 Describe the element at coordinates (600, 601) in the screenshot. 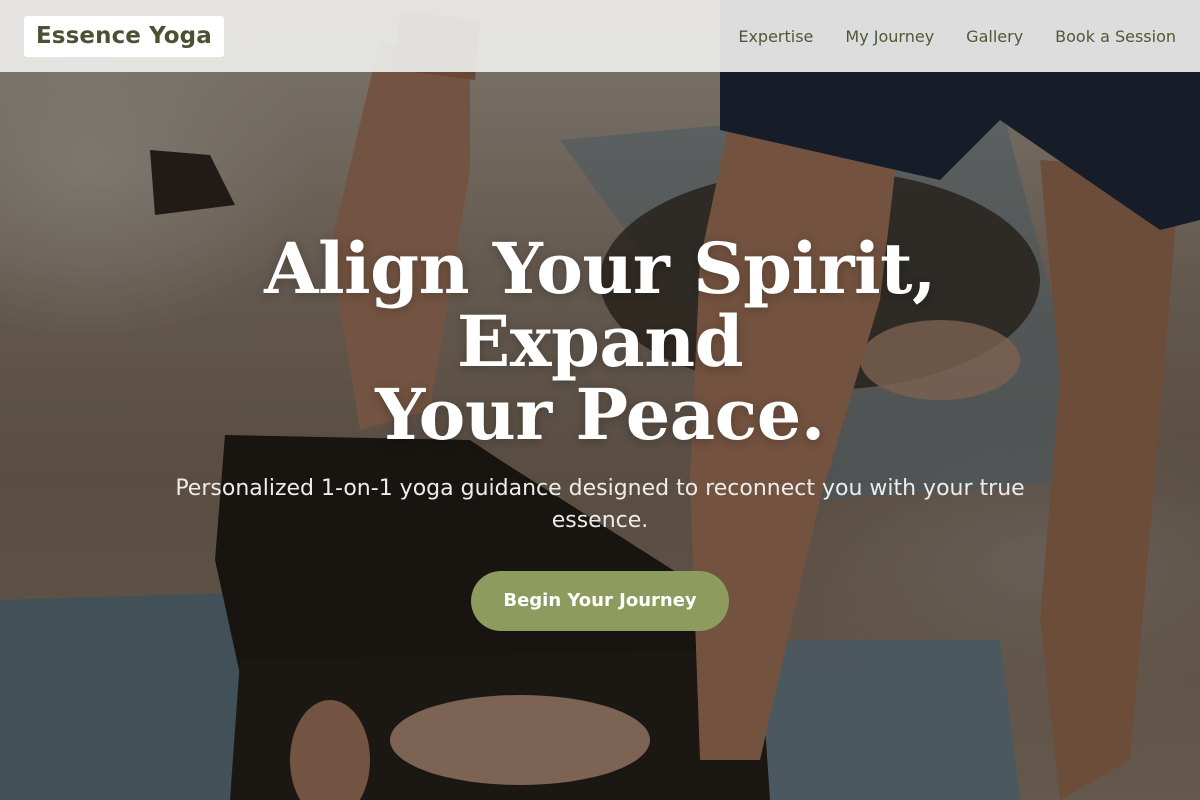

I see `begin-journey-button: Begin Your Journey` at that location.